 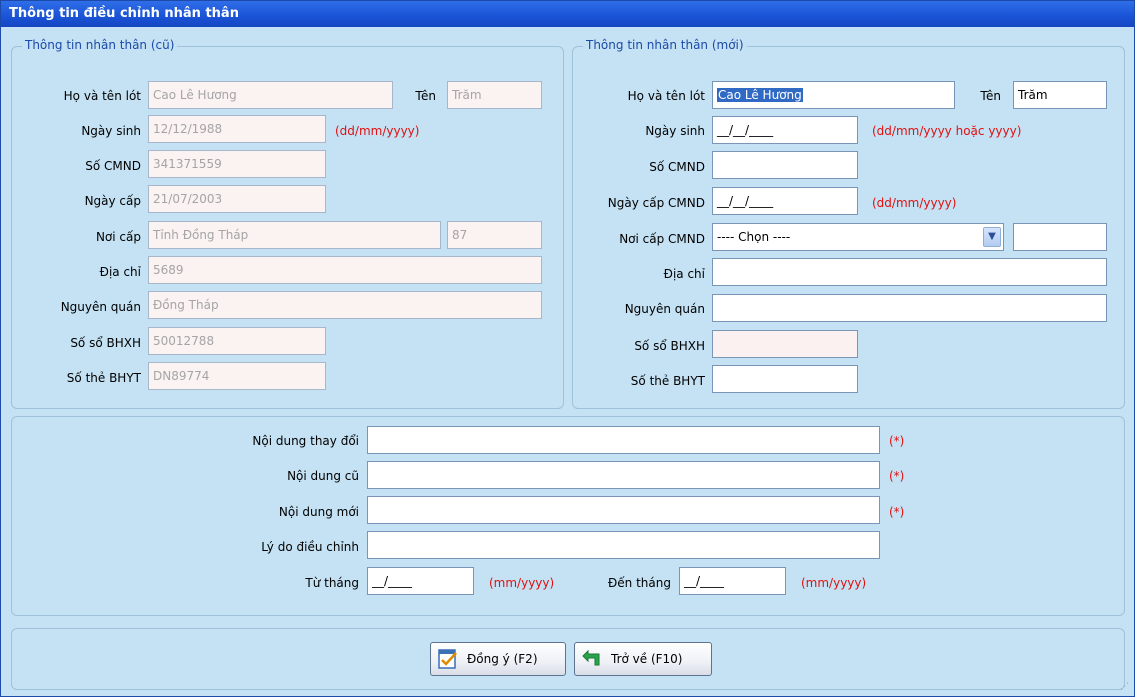 I want to click on new-cmnd-input, so click(x=785, y=165).